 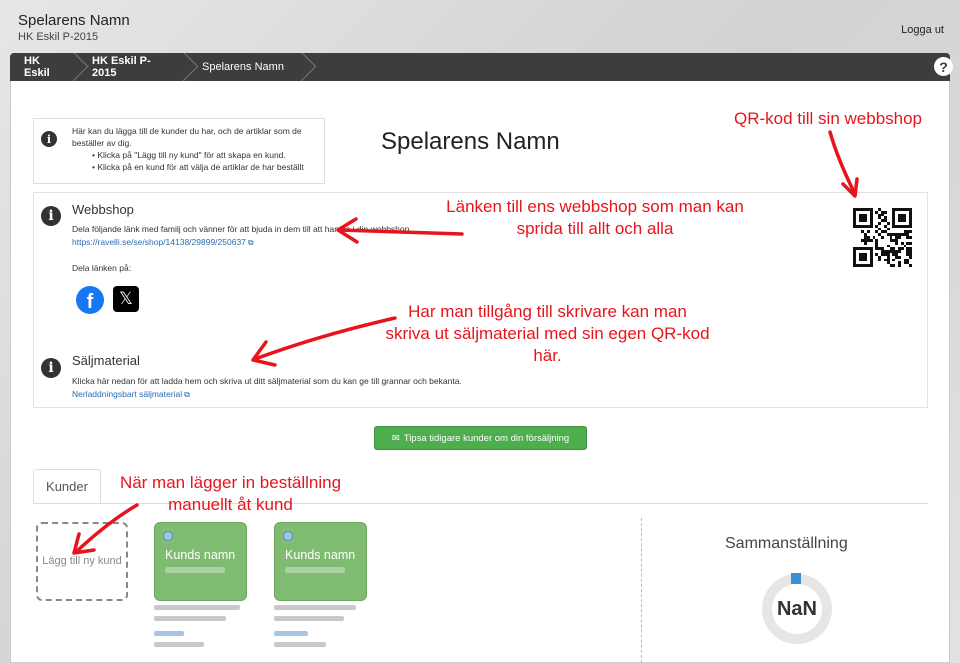 I want to click on qr-code, so click(x=882, y=237).